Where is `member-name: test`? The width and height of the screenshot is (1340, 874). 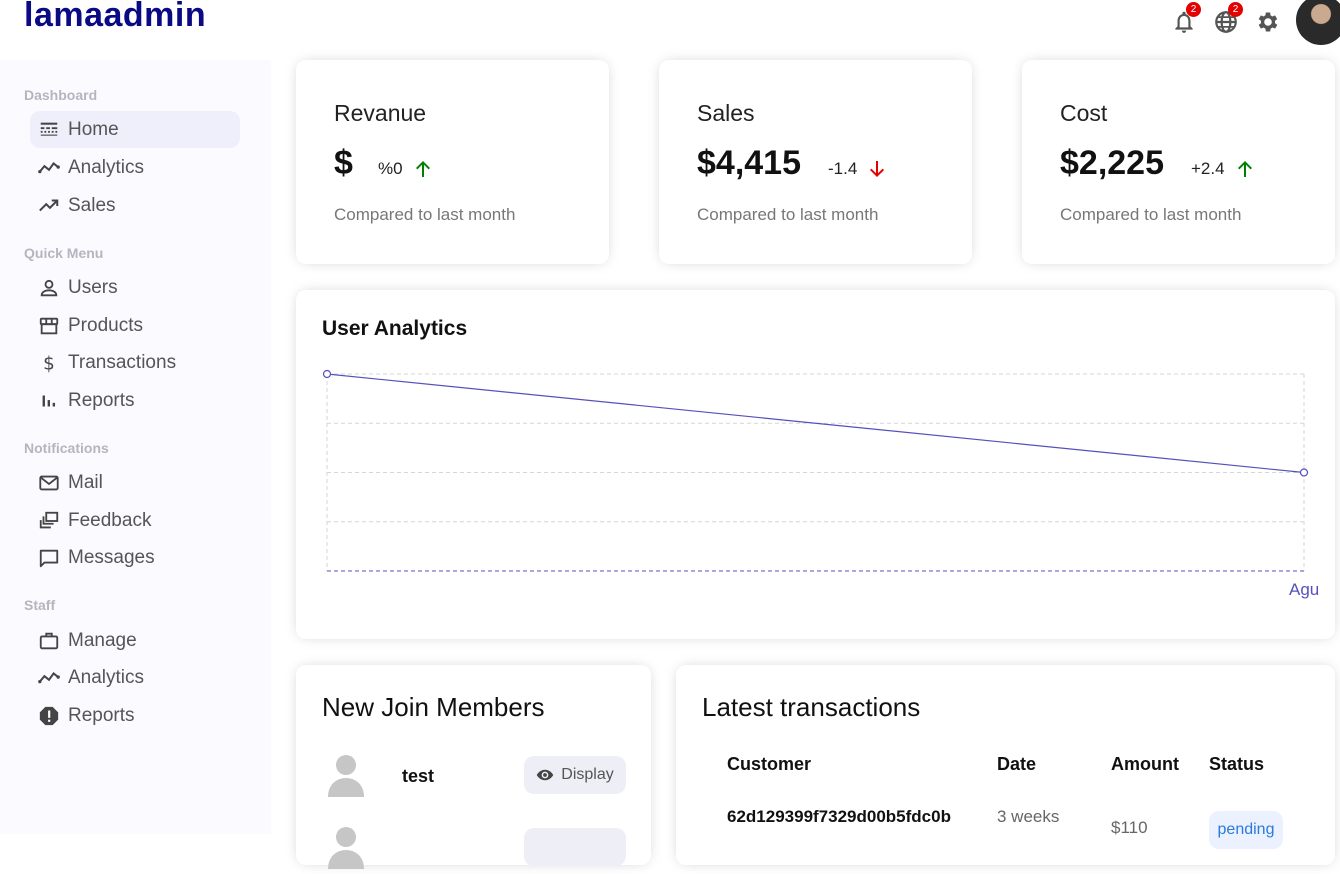
member-name: test is located at coordinates (418, 776).